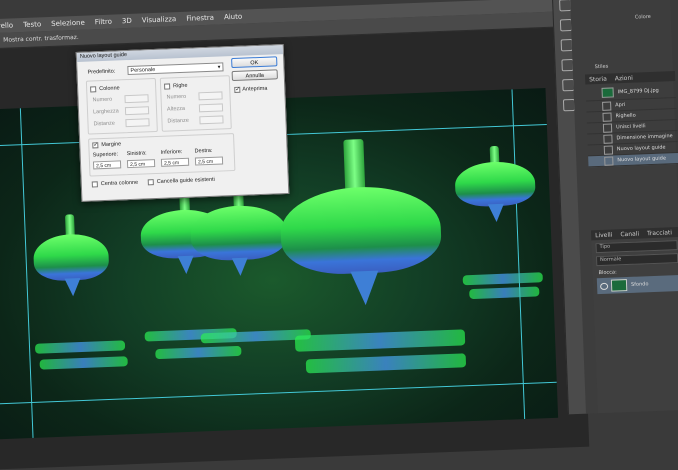 This screenshot has height=470, width=678. What do you see at coordinates (255, 89) in the screenshot?
I see `preview-label: Anteprima` at bounding box center [255, 89].